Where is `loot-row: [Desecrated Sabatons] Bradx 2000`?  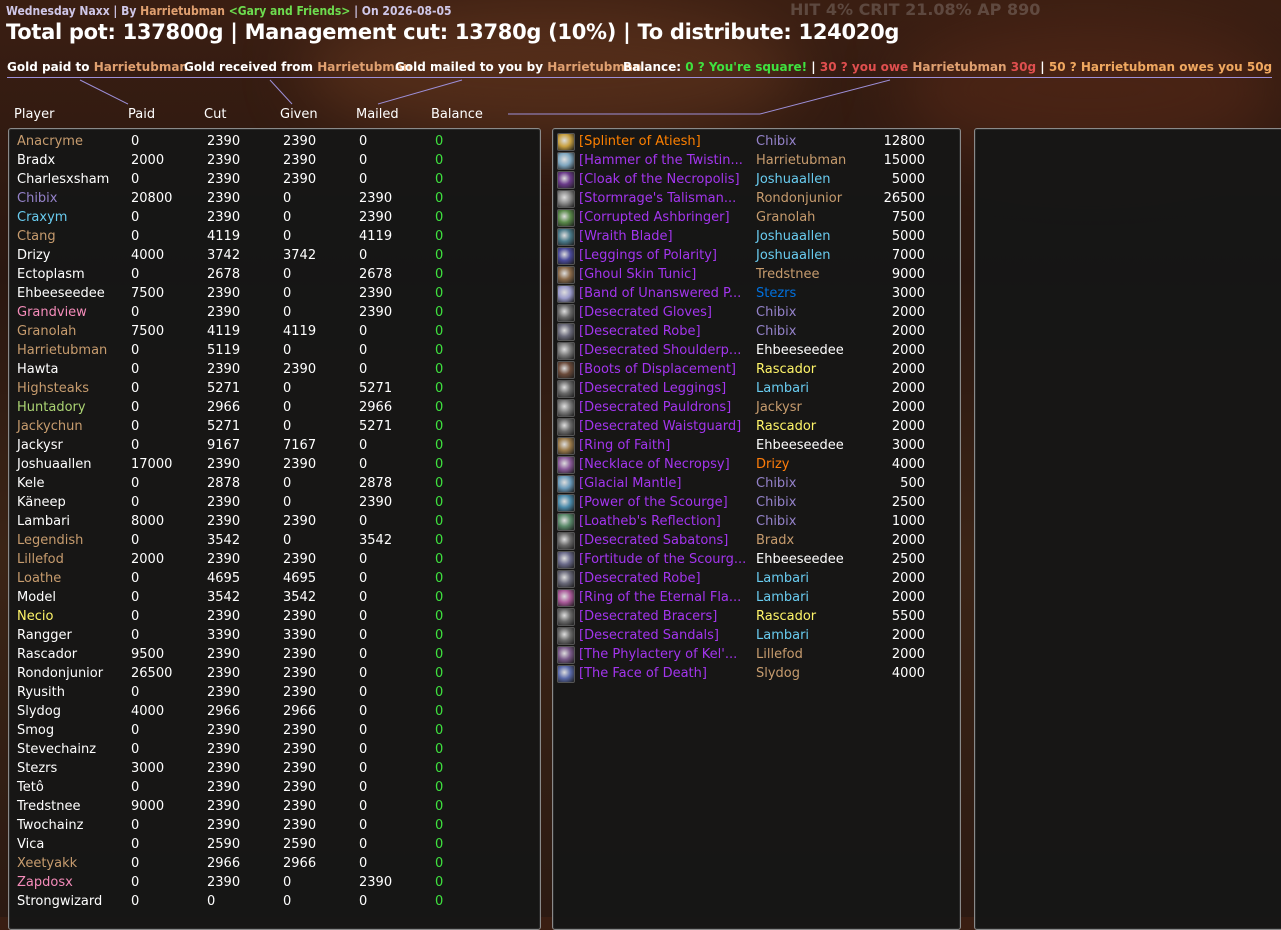
loot-row: [Desecrated Sabatons] Bradx 2000 is located at coordinates (753, 540).